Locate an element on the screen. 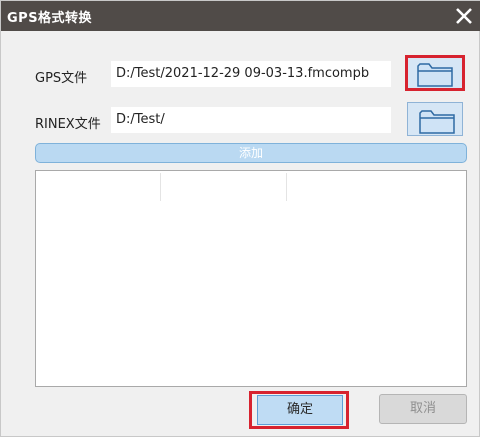  rinex-file-path-field: D:/Test/ is located at coordinates (251, 120).